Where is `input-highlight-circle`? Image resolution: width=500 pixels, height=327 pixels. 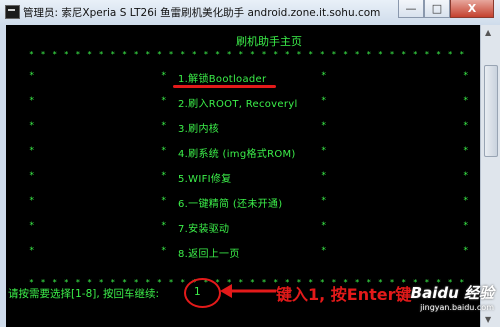
input-highlight-circle is located at coordinates (202, 293).